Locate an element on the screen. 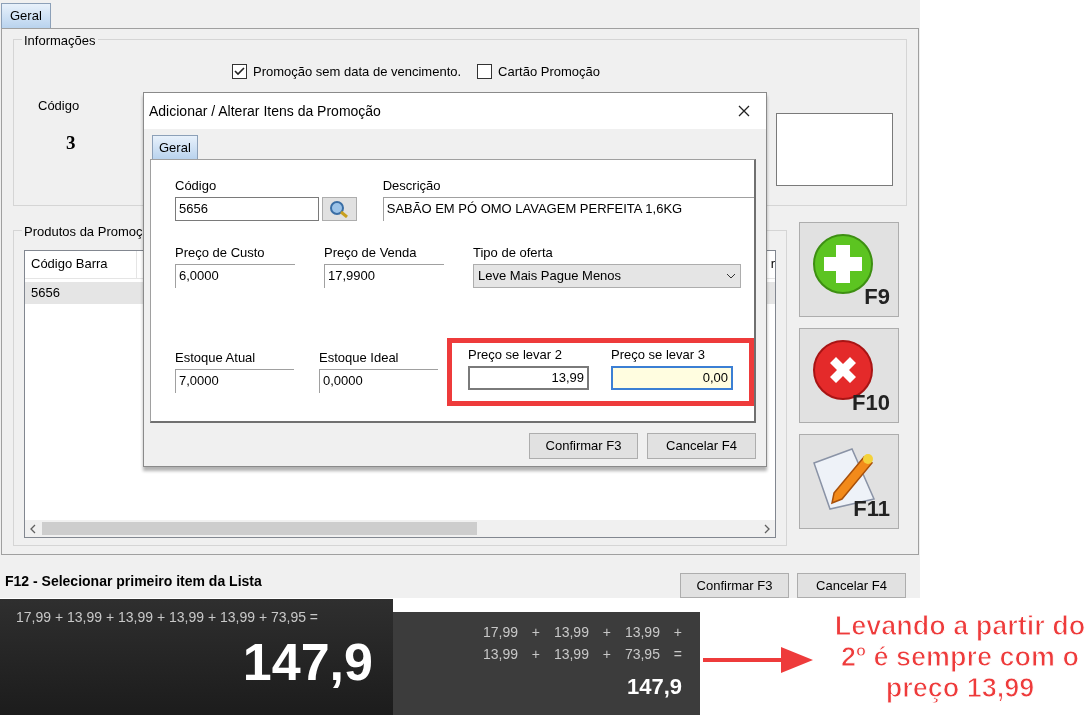  checkmark-icon is located at coordinates (239, 72).